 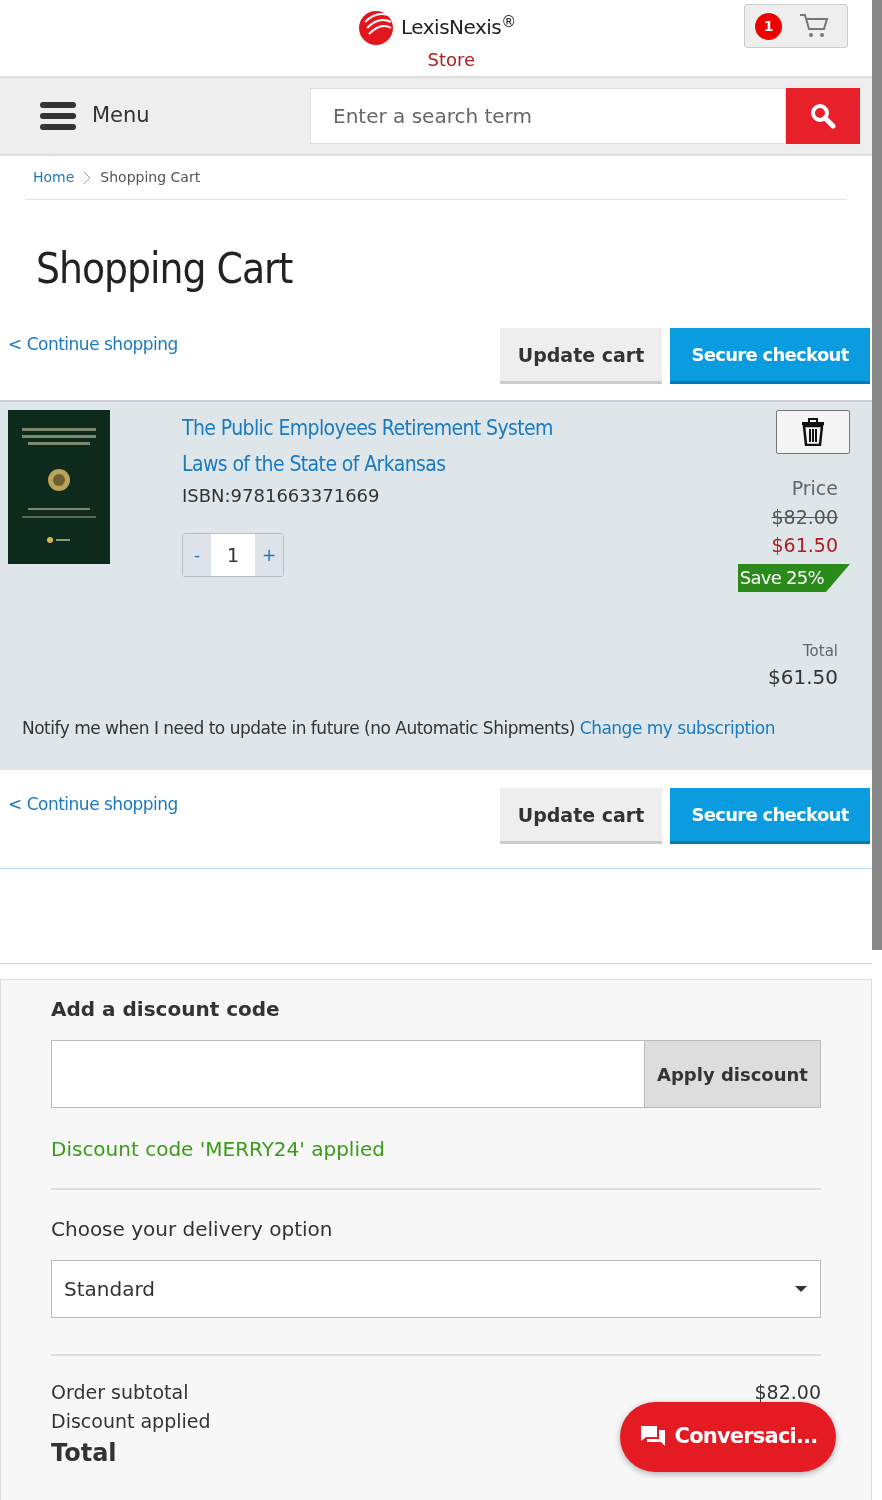 I want to click on quantity-value: 1, so click(x=233, y=555).